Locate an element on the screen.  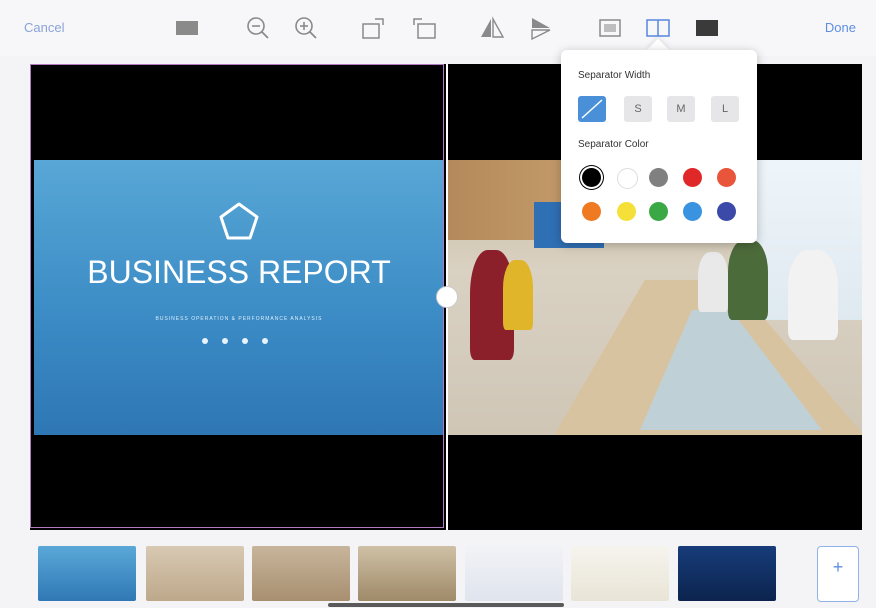
add-photo-button: + is located at coordinates (838, 574).